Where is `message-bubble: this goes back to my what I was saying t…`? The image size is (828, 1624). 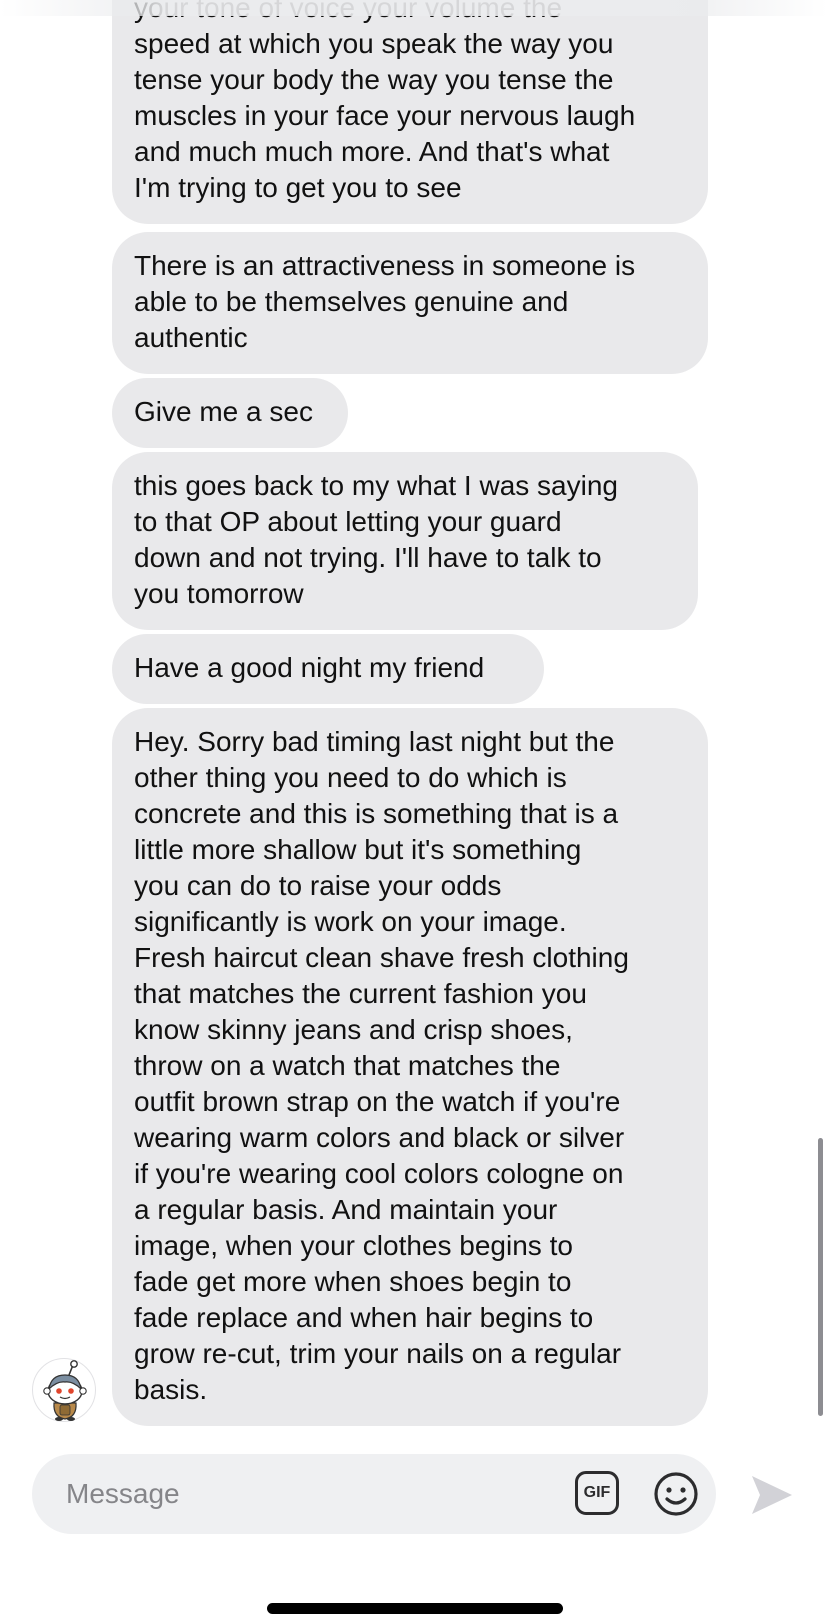 message-bubble: this goes back to my what I was saying t… is located at coordinates (405, 541).